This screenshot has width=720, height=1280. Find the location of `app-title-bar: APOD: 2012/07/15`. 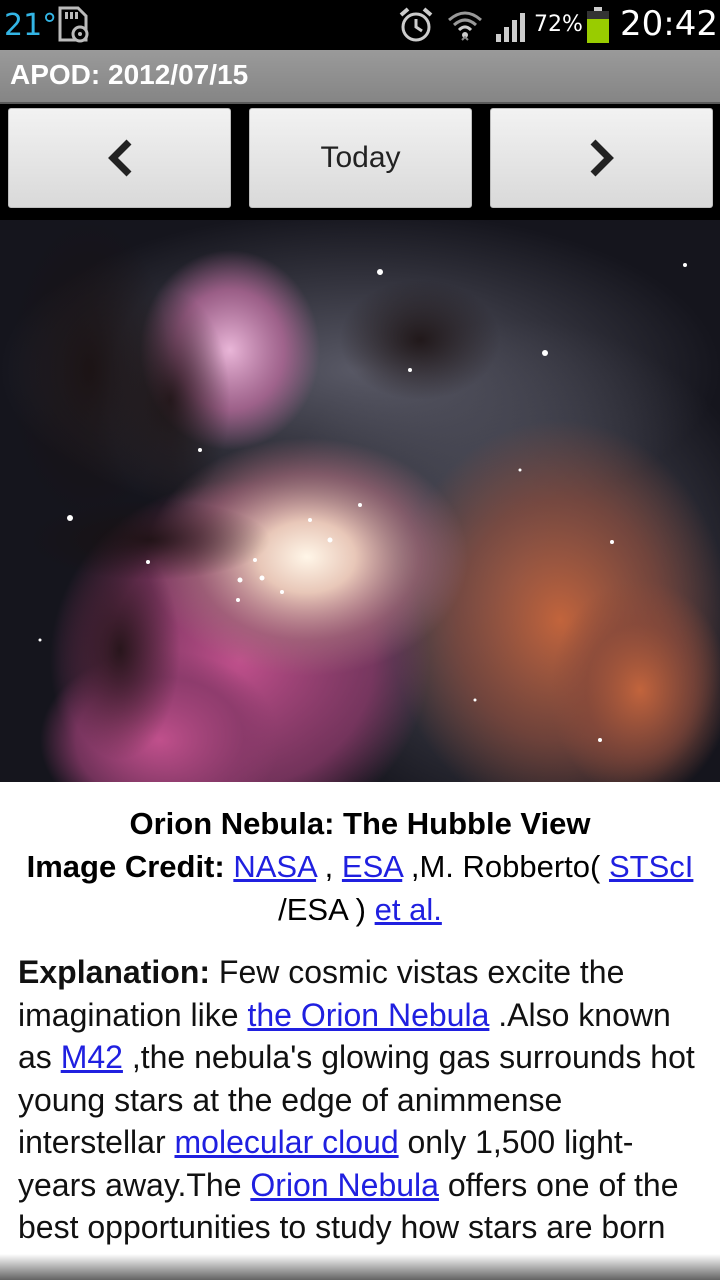

app-title-bar: APOD: 2012/07/15 is located at coordinates (360, 77).